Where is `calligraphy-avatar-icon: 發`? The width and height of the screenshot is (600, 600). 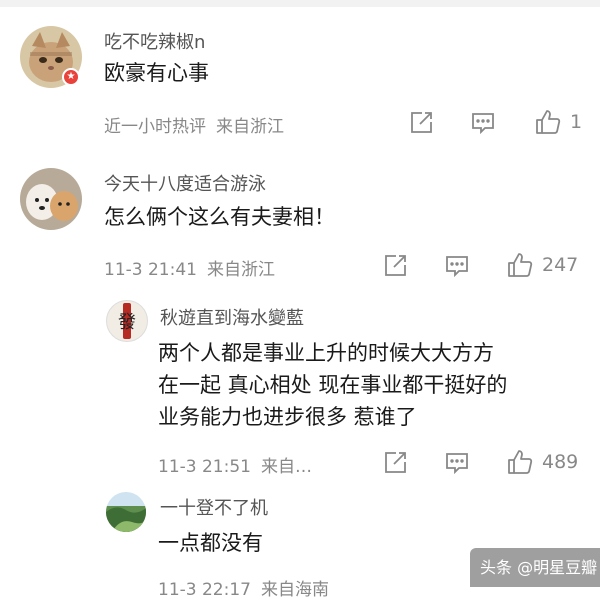 calligraphy-avatar-icon: 發 is located at coordinates (127, 321).